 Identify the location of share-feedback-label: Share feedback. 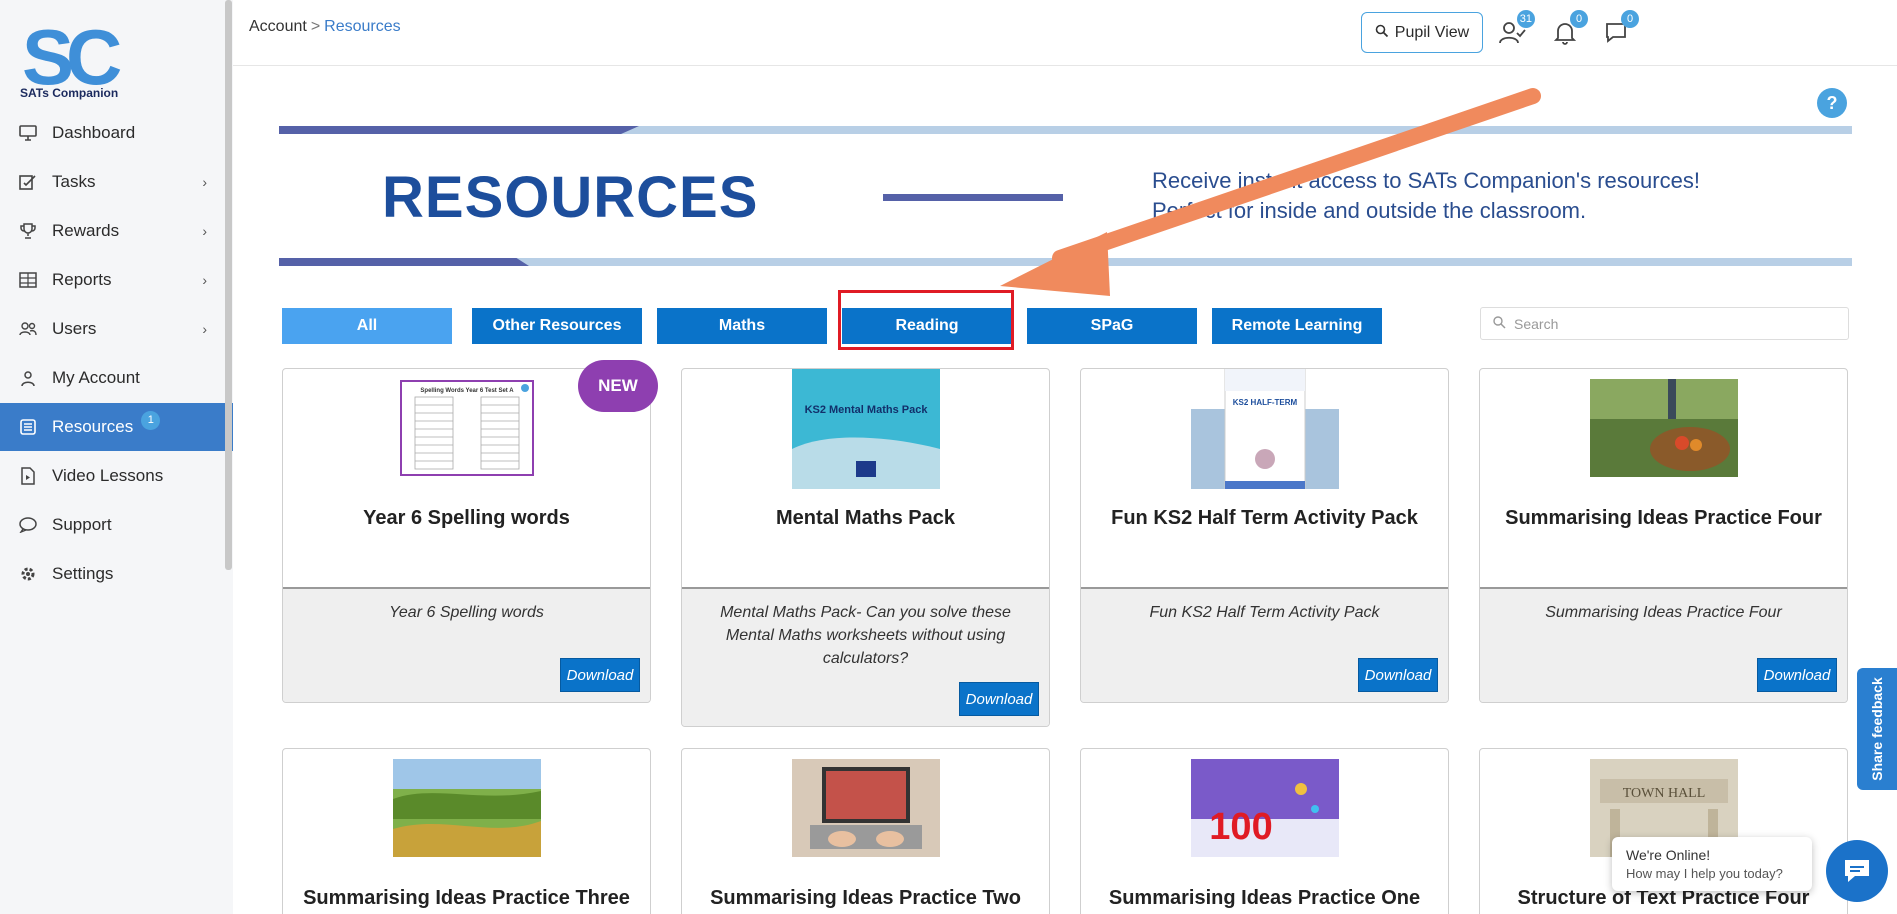
(1877, 729).